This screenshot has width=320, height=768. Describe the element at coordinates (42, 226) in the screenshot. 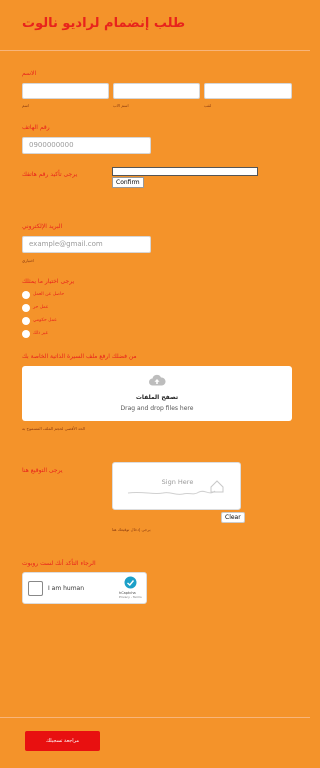

I see `email-label: البريد الإلكتروني` at that location.